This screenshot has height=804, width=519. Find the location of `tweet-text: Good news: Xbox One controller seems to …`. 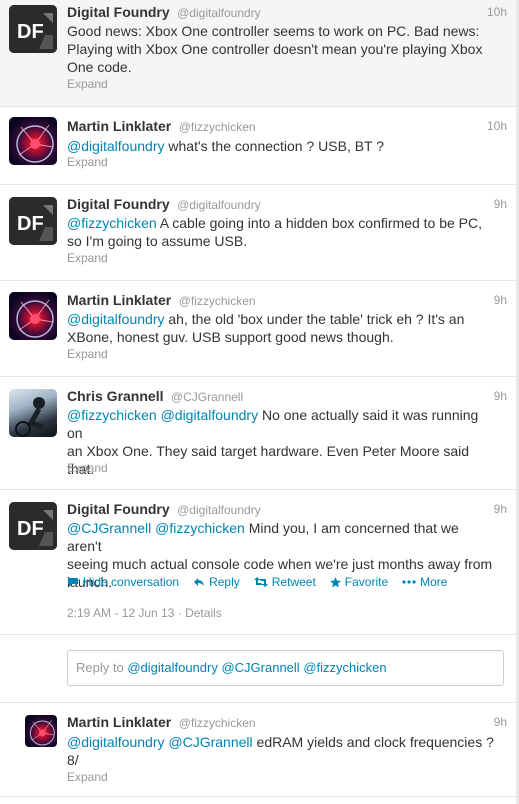

tweet-text: Good news: Xbox One controller seems to … is located at coordinates (282, 49).